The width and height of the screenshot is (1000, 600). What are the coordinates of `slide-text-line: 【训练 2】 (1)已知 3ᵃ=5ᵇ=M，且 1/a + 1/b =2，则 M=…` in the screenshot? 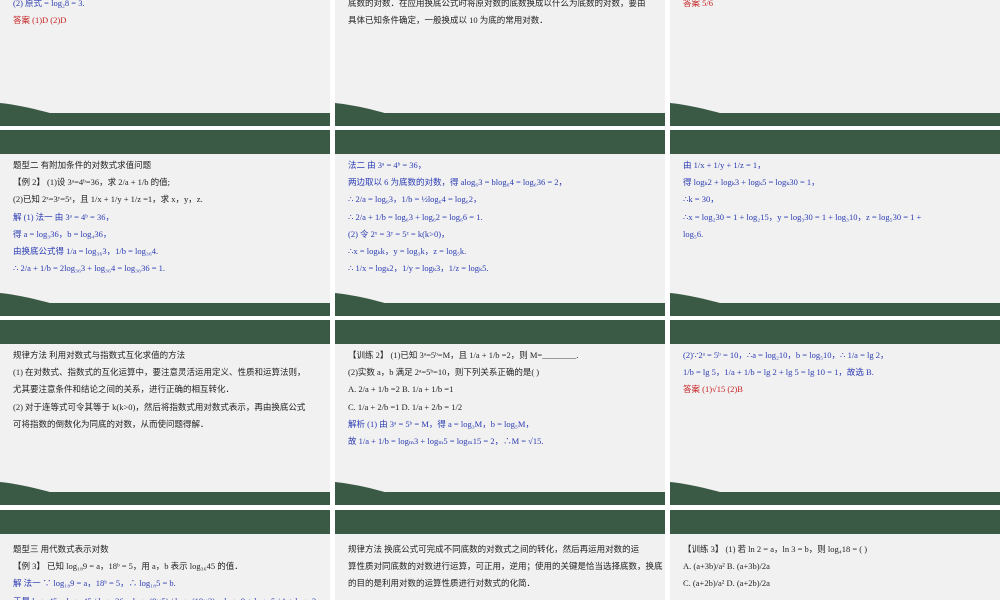 It's located at (463, 355).